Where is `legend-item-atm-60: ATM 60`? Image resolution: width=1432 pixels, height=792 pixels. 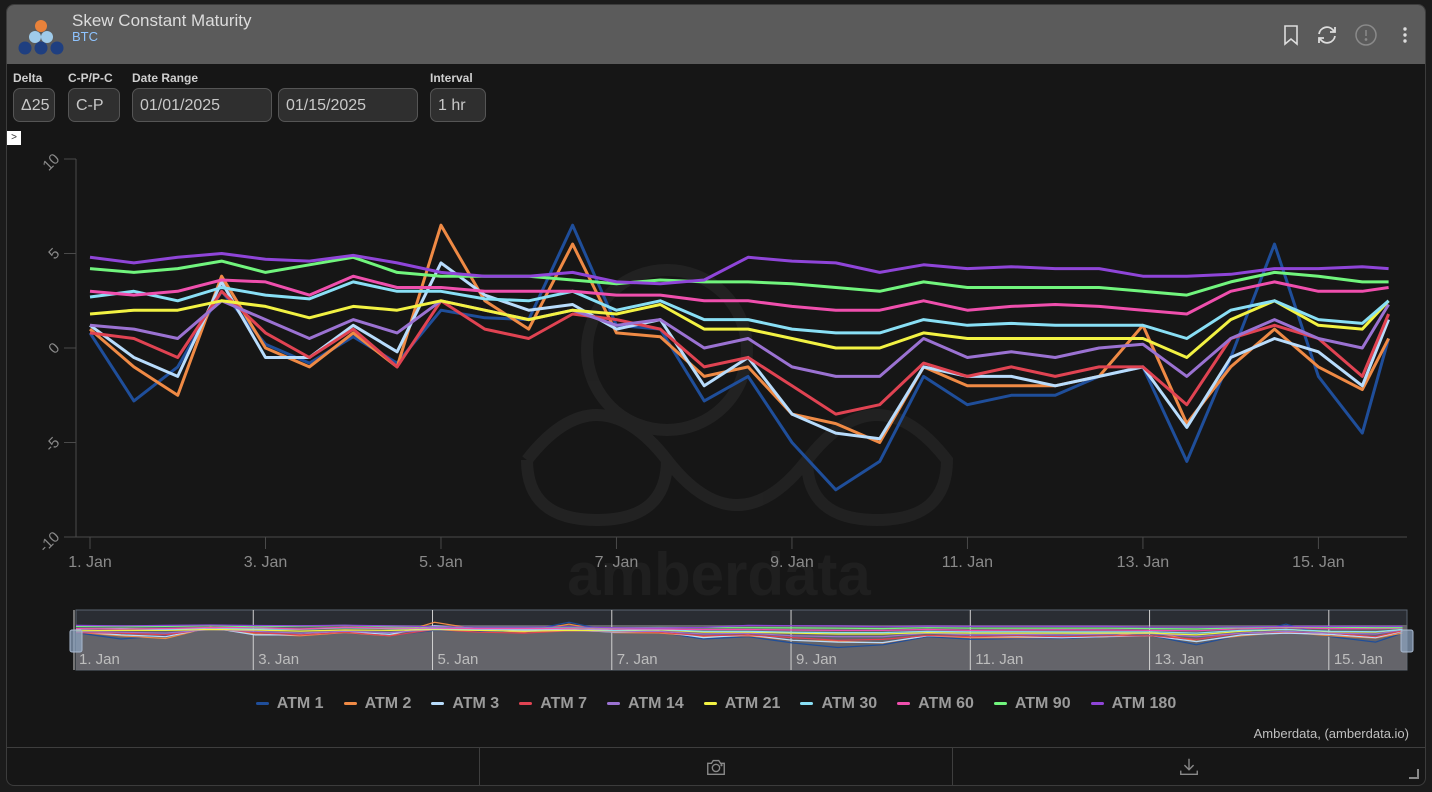
legend-item-atm-60: ATM 60 is located at coordinates (935, 704).